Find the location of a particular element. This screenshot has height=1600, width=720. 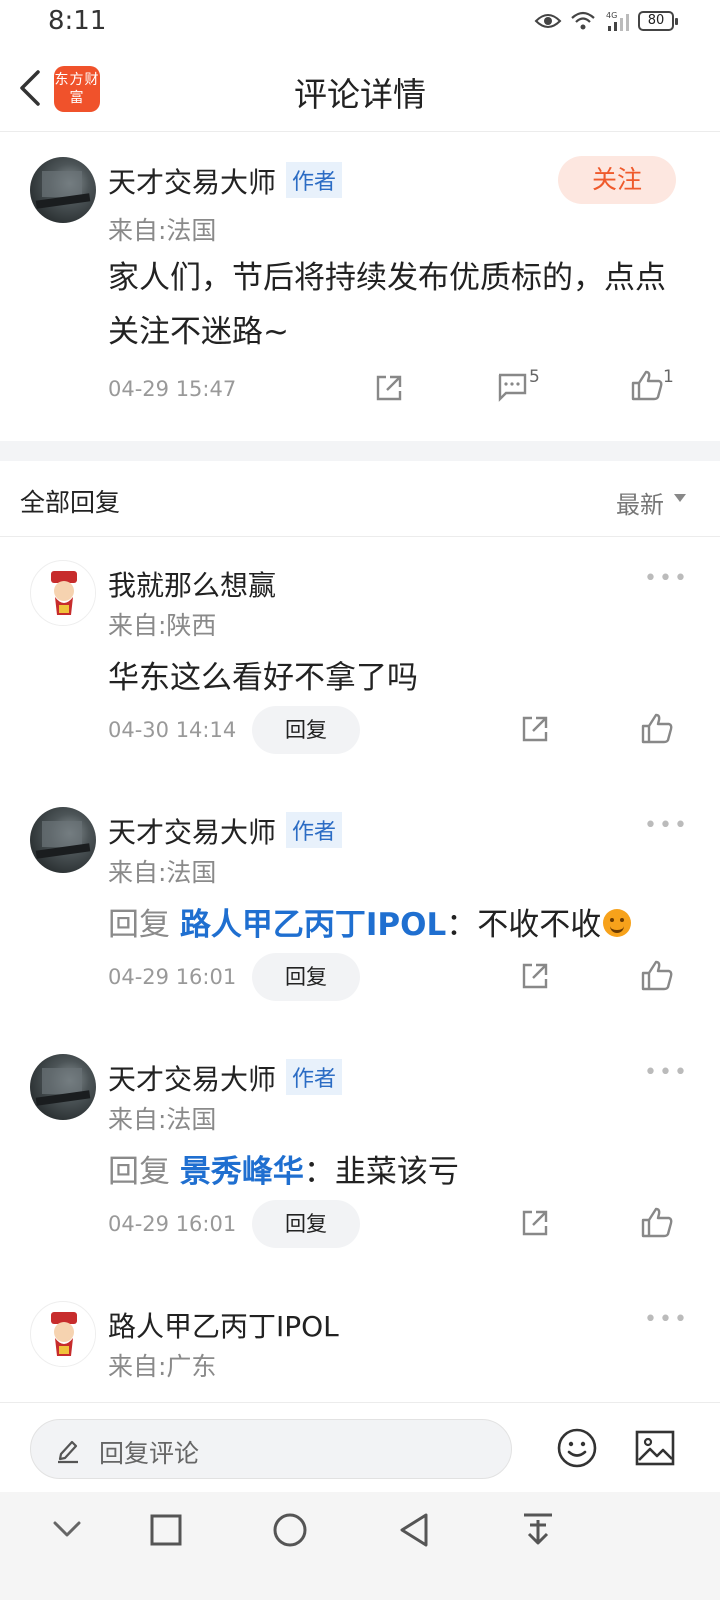

post-author: 天才交易大师 作者 is located at coordinates (225, 181).